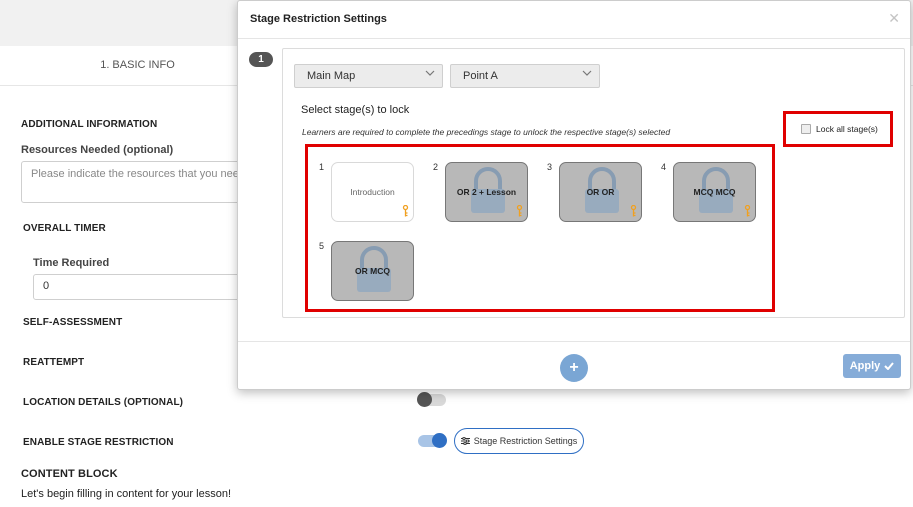 This screenshot has width=913, height=507. I want to click on point-select: Point A, so click(525, 76).